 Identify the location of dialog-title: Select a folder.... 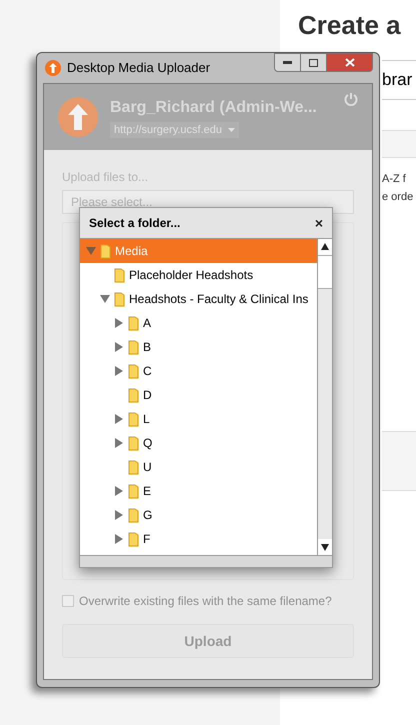
(135, 223).